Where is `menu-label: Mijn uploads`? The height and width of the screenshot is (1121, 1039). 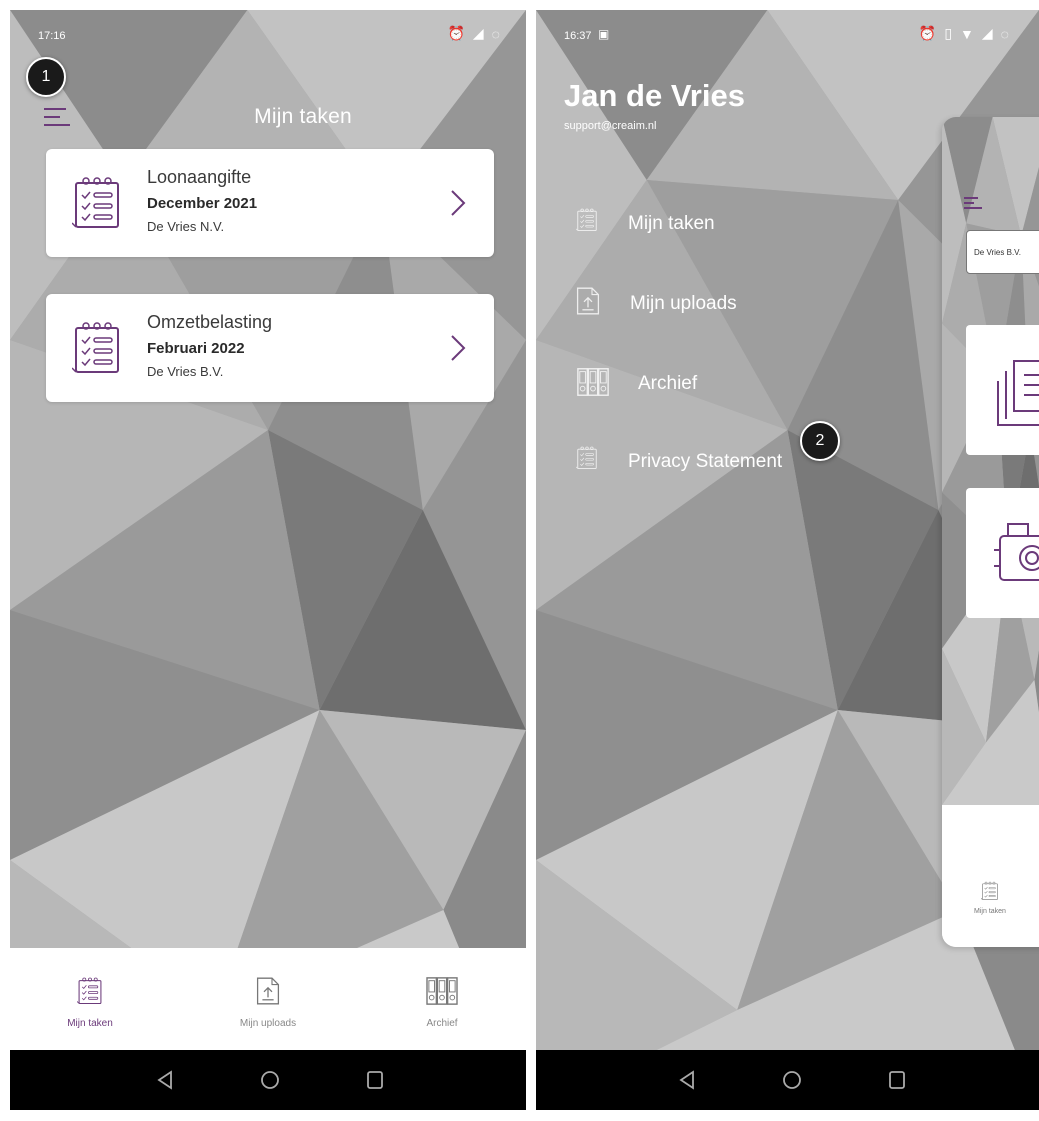
menu-label: Mijn uploads is located at coordinates (683, 303).